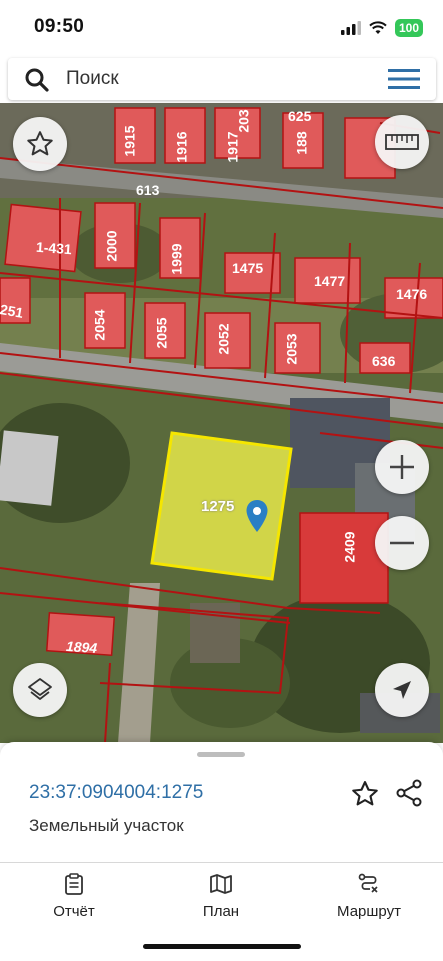 The image size is (443, 961). I want to click on status-bar: 09:50 100, so click(221, 28).